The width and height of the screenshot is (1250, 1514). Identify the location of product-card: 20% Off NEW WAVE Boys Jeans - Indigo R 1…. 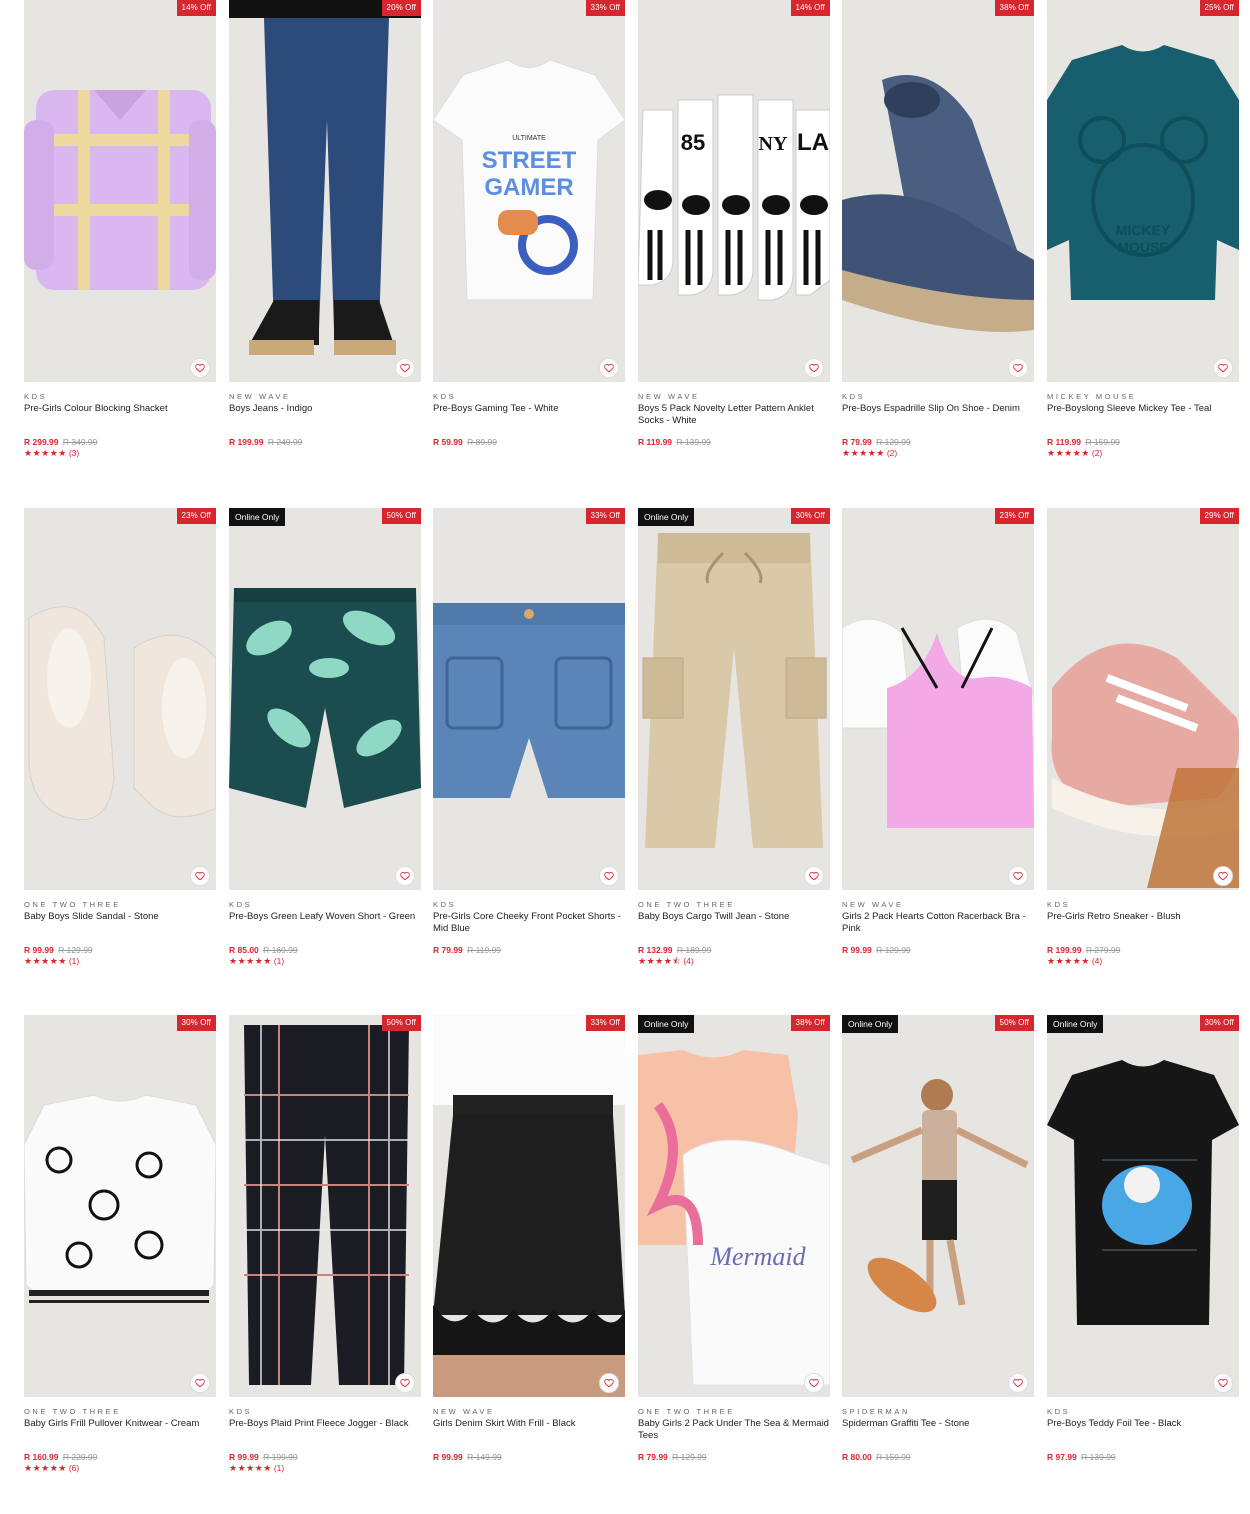
(325, 223).